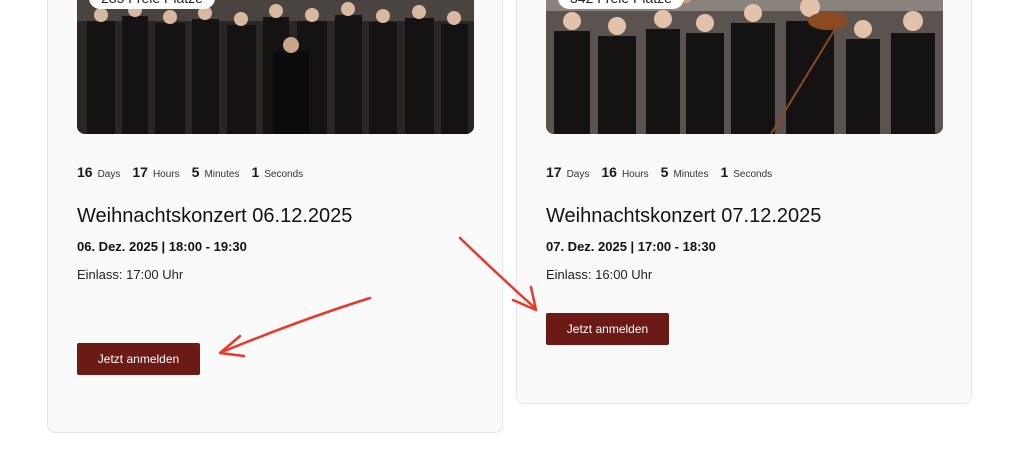  Describe the element at coordinates (275, 67) in the screenshot. I see `event-photo-choir: 285 Freie Plätze` at that location.